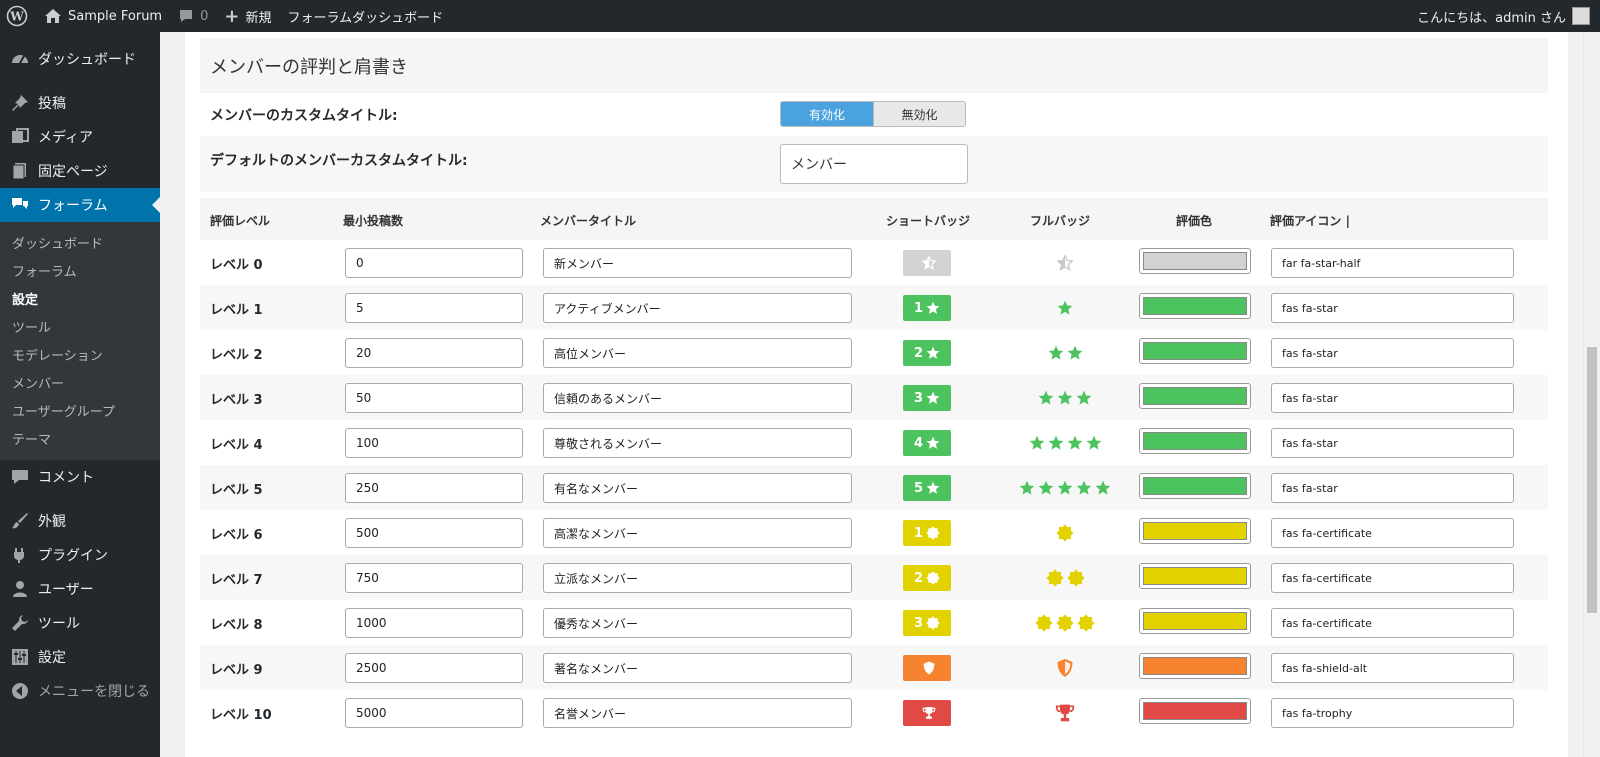 This screenshot has height=757, width=1600. What do you see at coordinates (365, 16) in the screenshot?
I see `forum-dashboard-link: フォーラムダッシュボード` at bounding box center [365, 16].